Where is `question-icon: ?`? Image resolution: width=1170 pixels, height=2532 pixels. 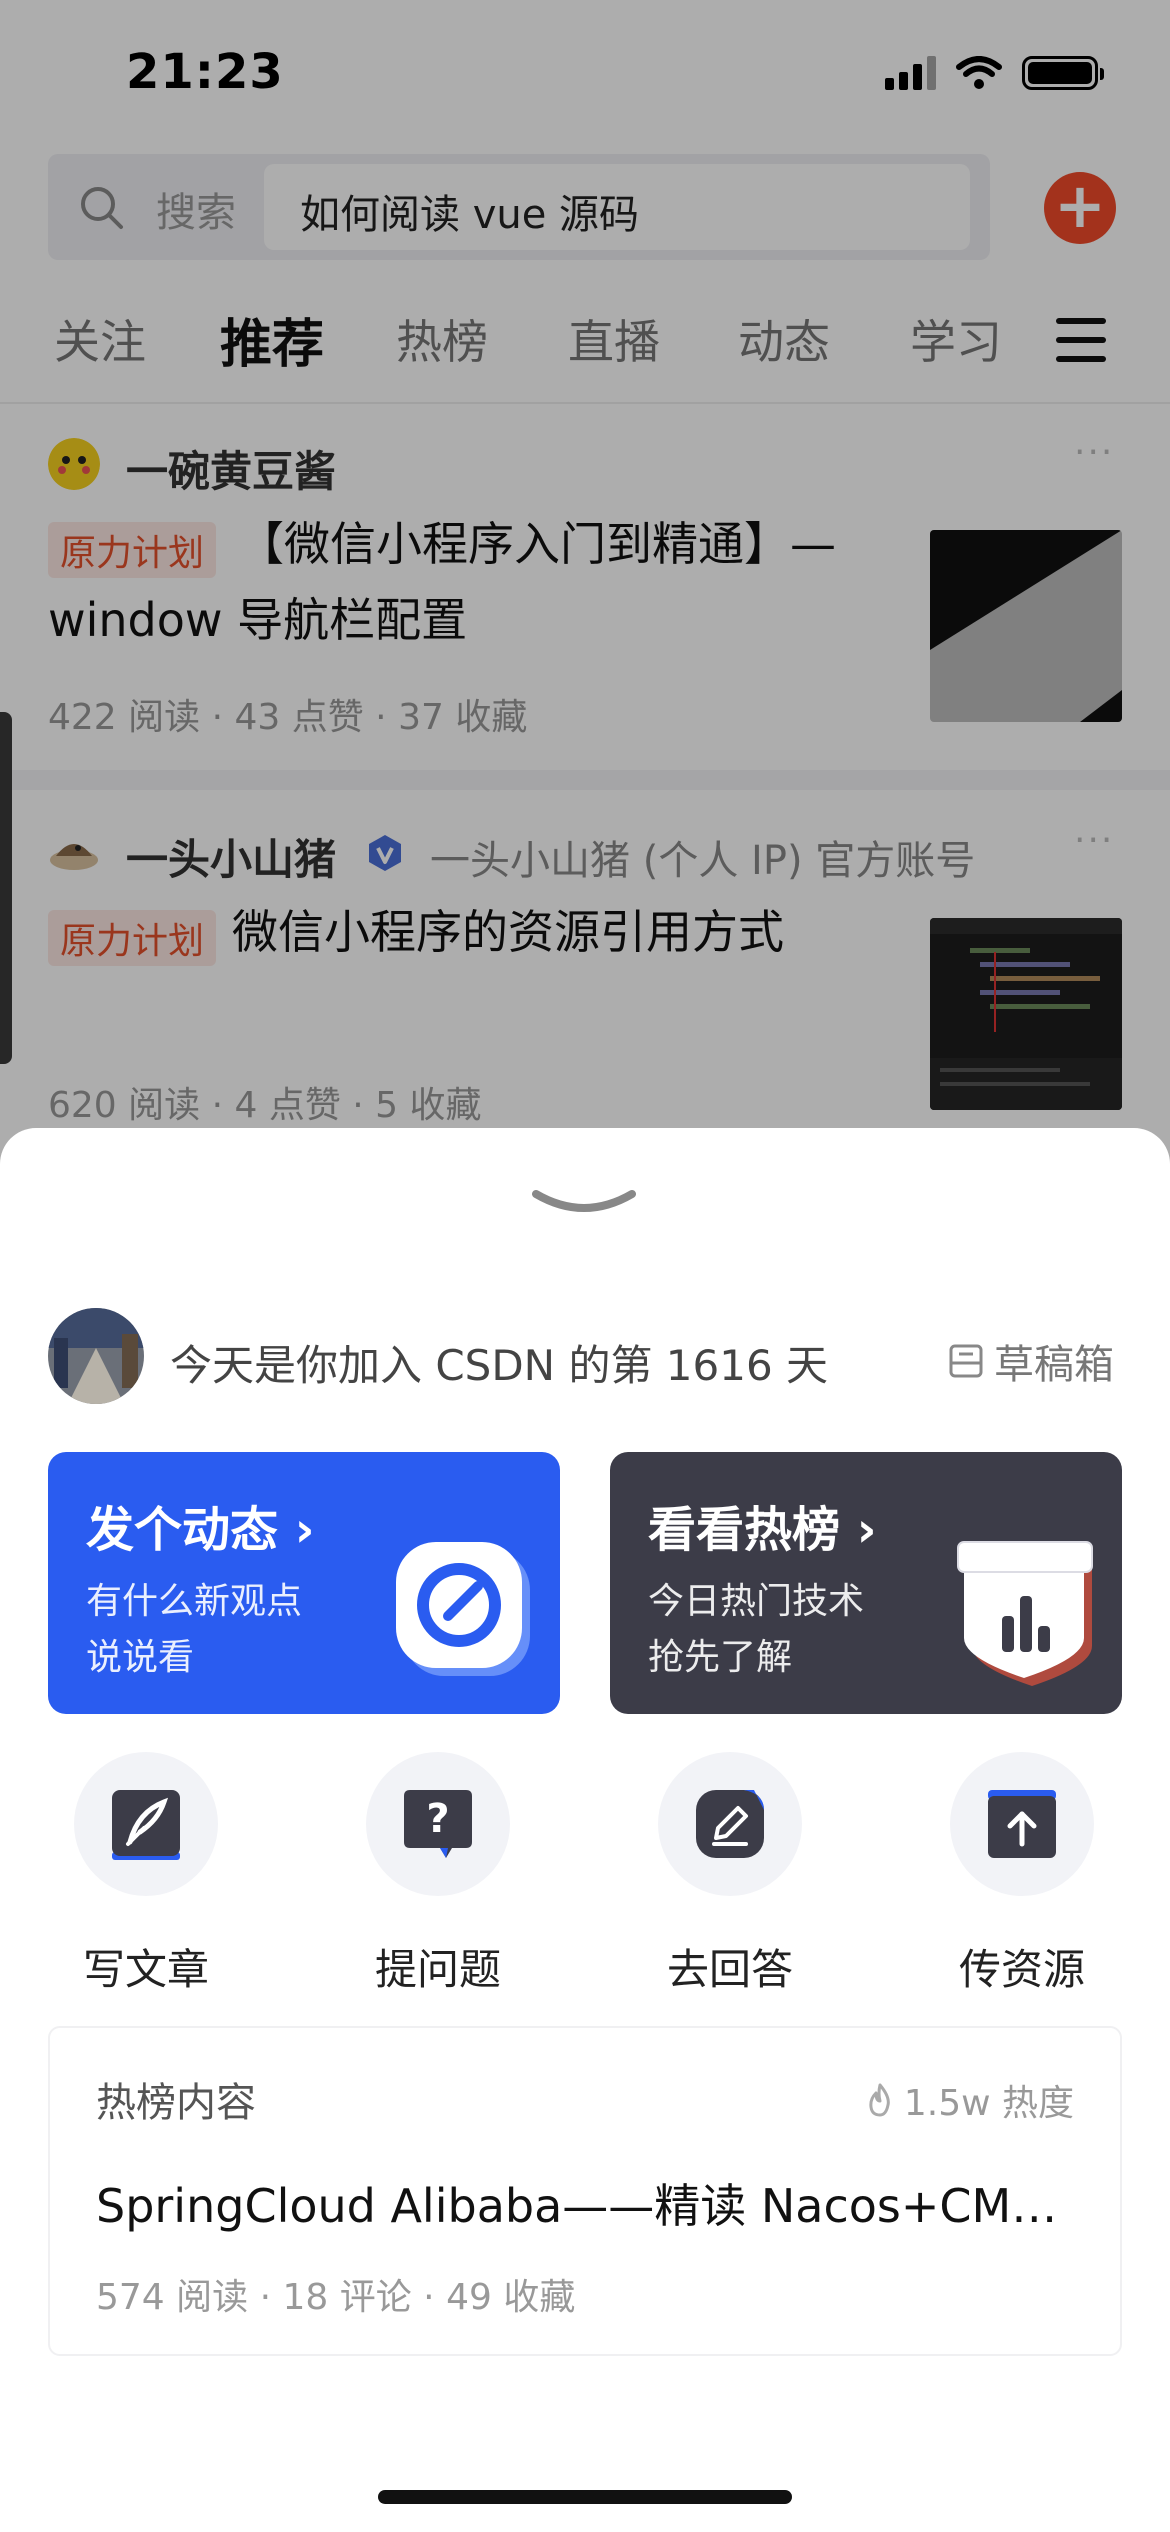
question-icon: ? is located at coordinates (438, 1824).